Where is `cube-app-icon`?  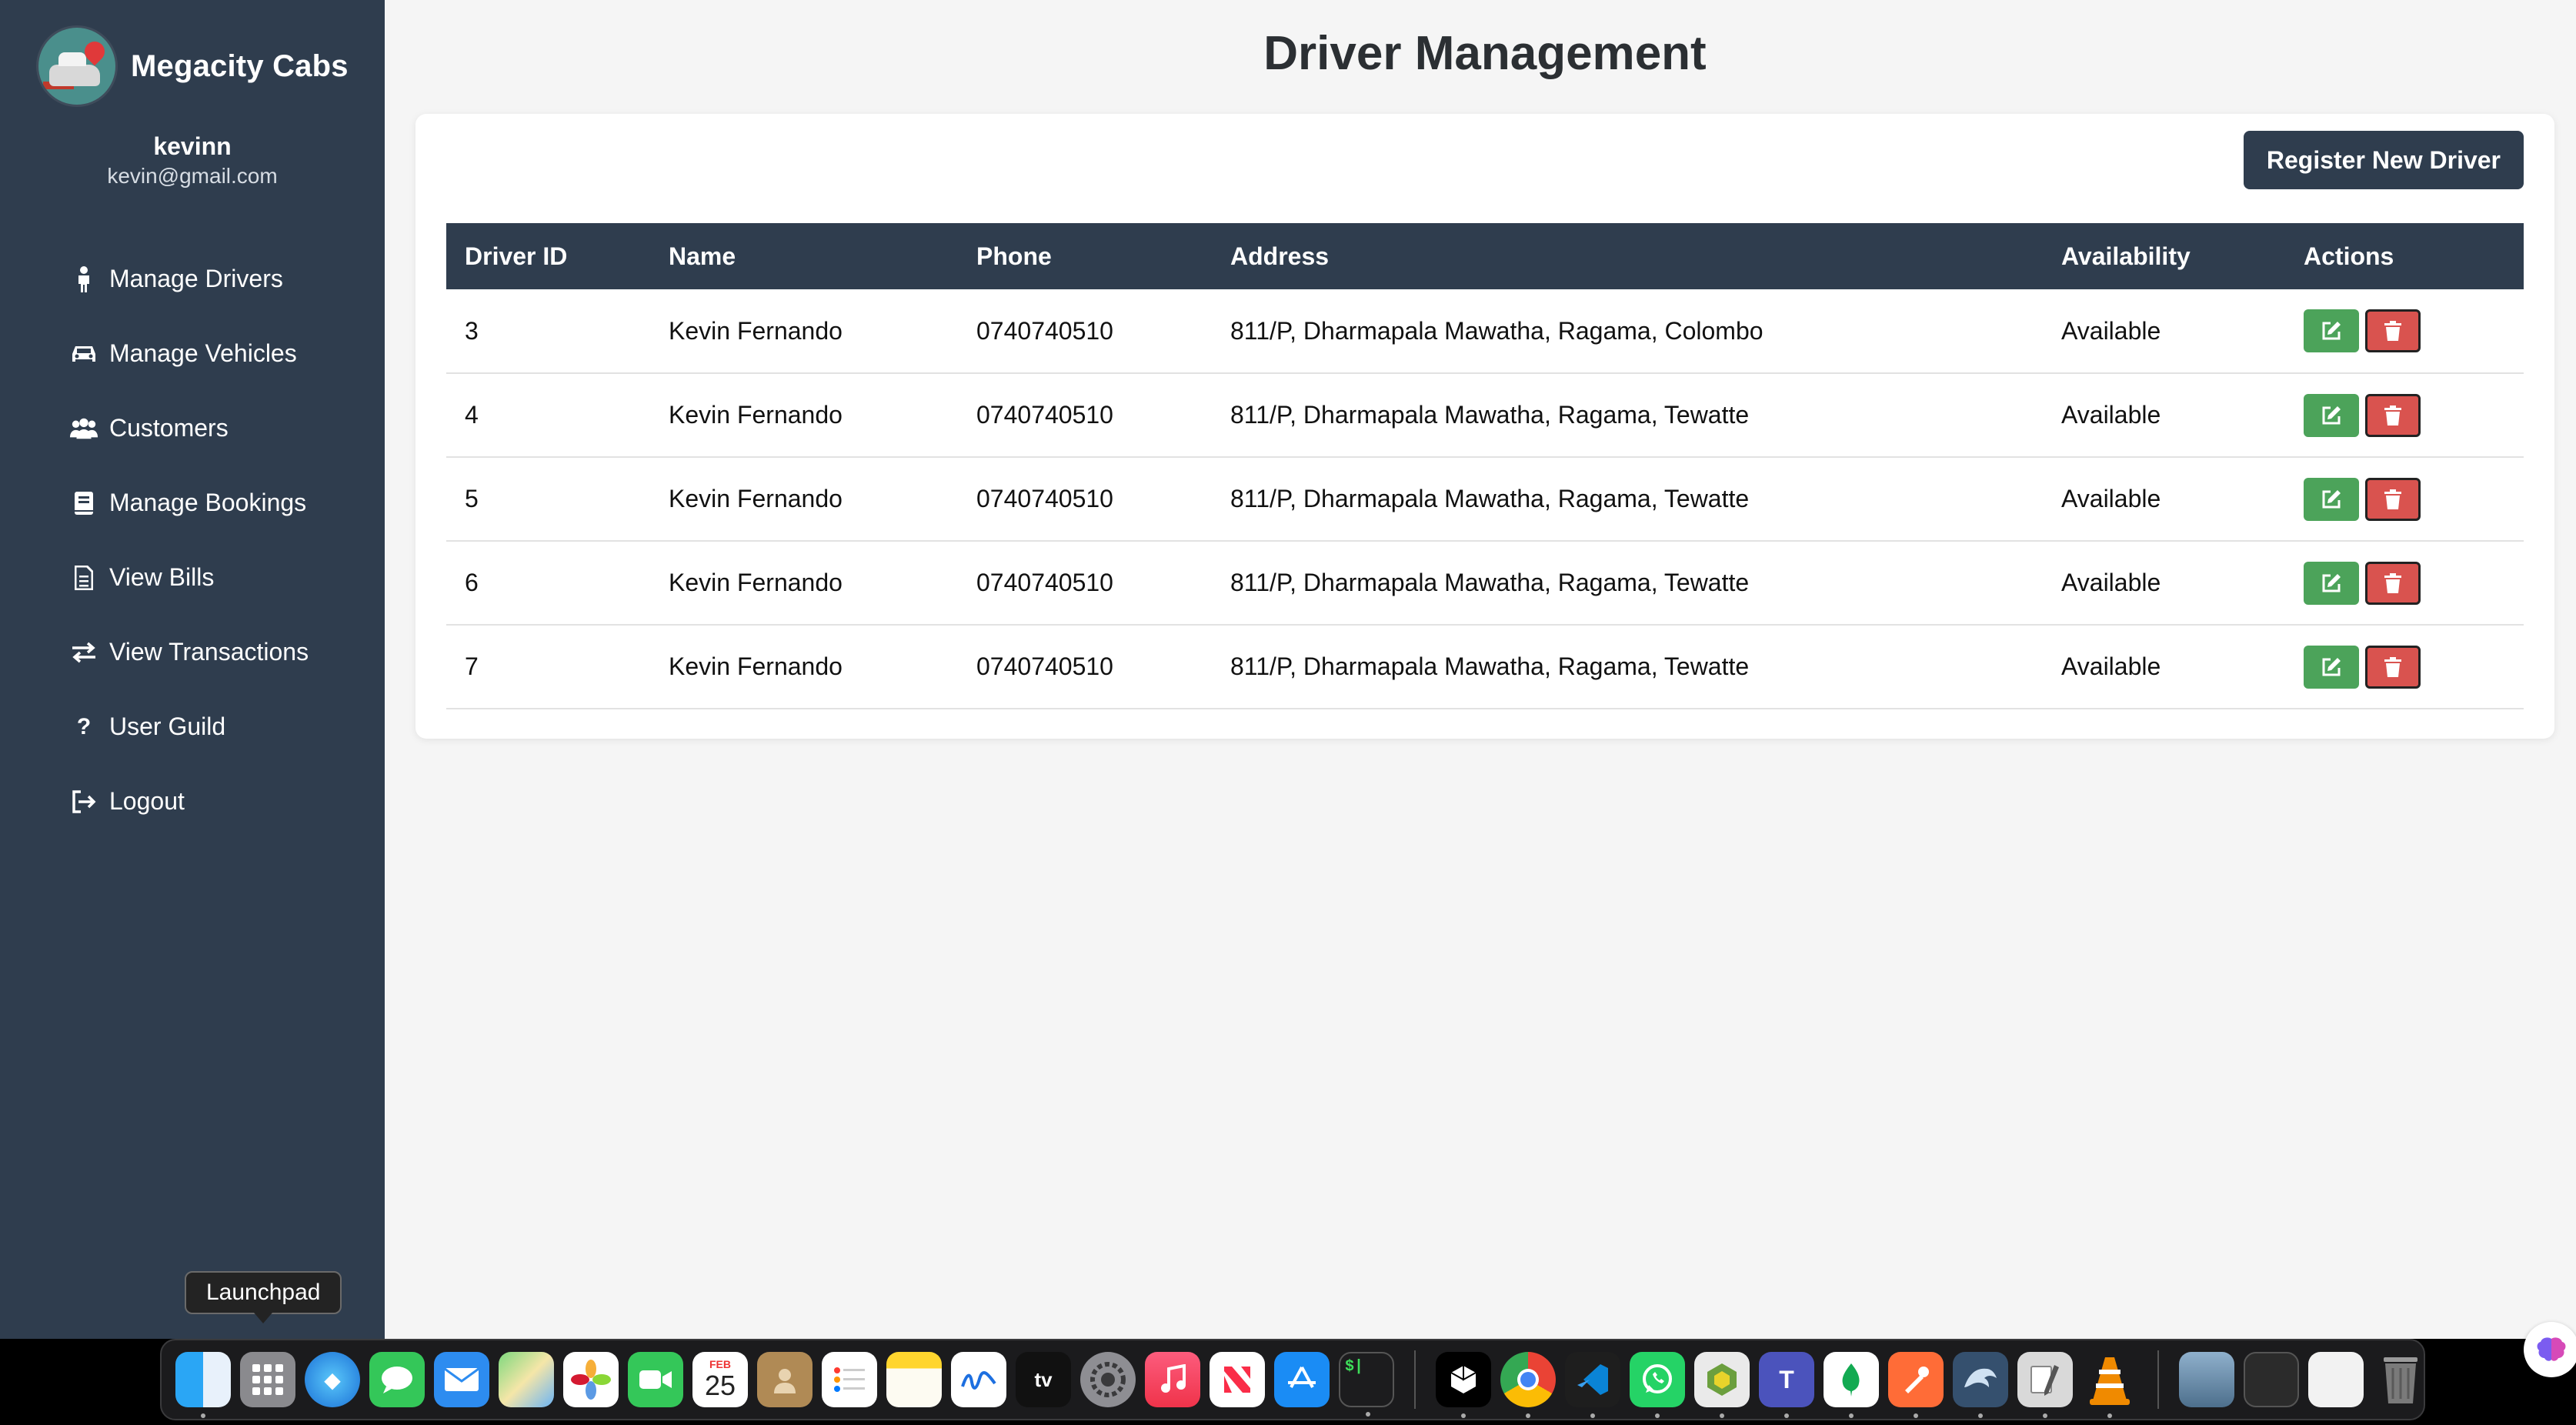
cube-app-icon is located at coordinates (1463, 1385).